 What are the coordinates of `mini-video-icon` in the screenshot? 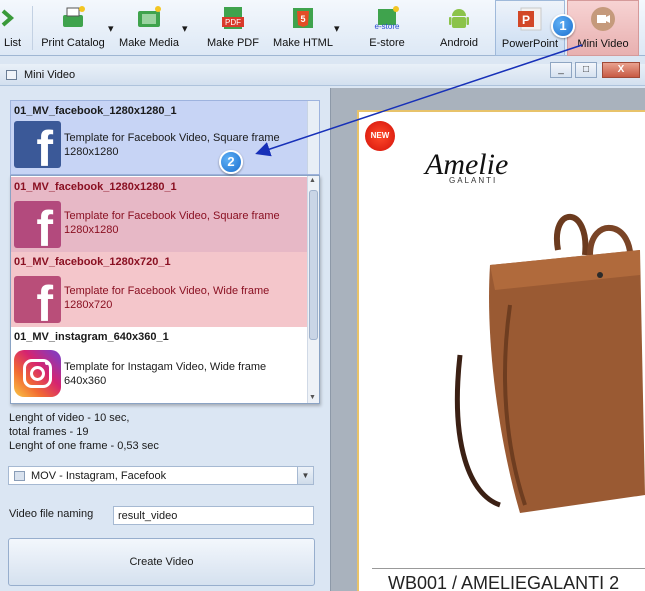 It's located at (603, 19).